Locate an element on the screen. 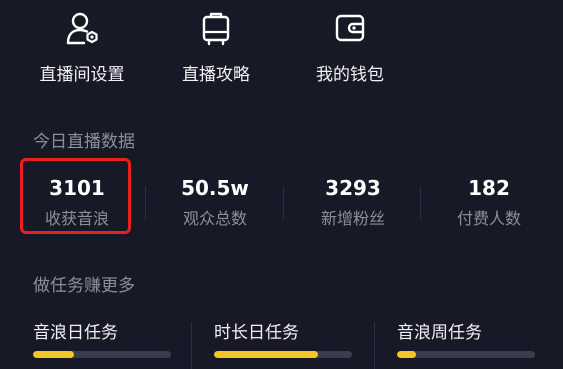 The width and height of the screenshot is (563, 369). stat-paying-users: 182 付费人数 is located at coordinates (489, 202).